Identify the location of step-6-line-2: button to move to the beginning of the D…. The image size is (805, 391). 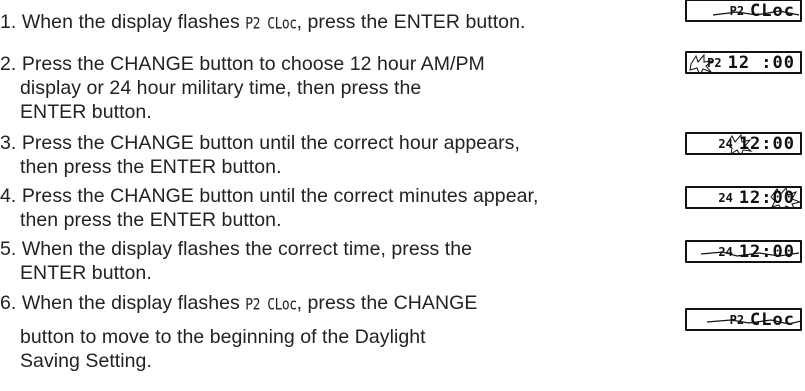
(223, 337).